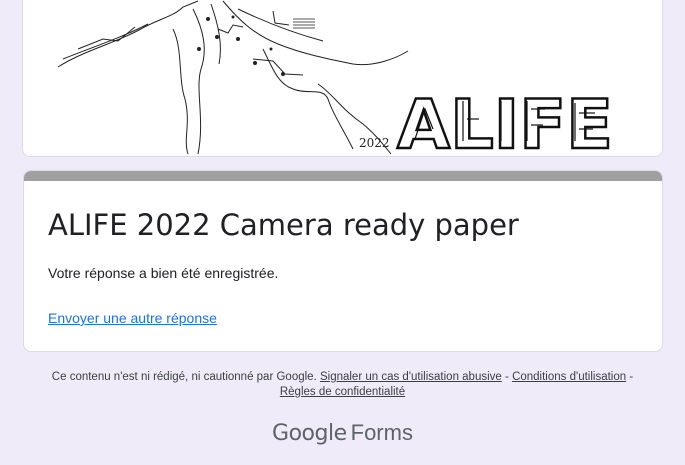  What do you see at coordinates (309, 433) in the screenshot?
I see `google-wordmark: Google` at bounding box center [309, 433].